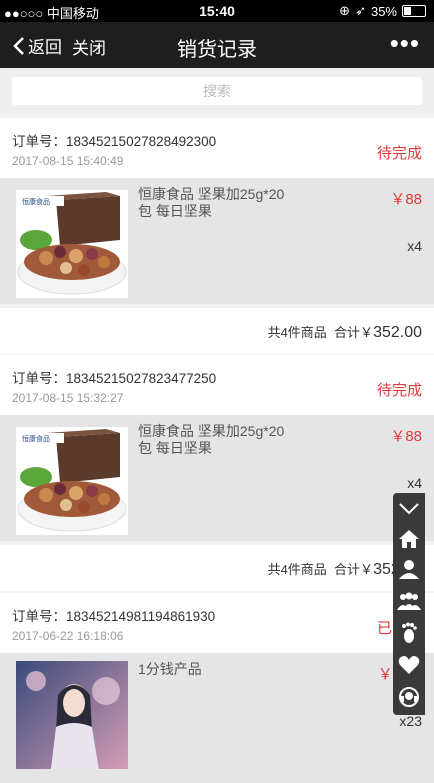  I want to click on status-right: ⊕ ➶ 35%, so click(382, 11).